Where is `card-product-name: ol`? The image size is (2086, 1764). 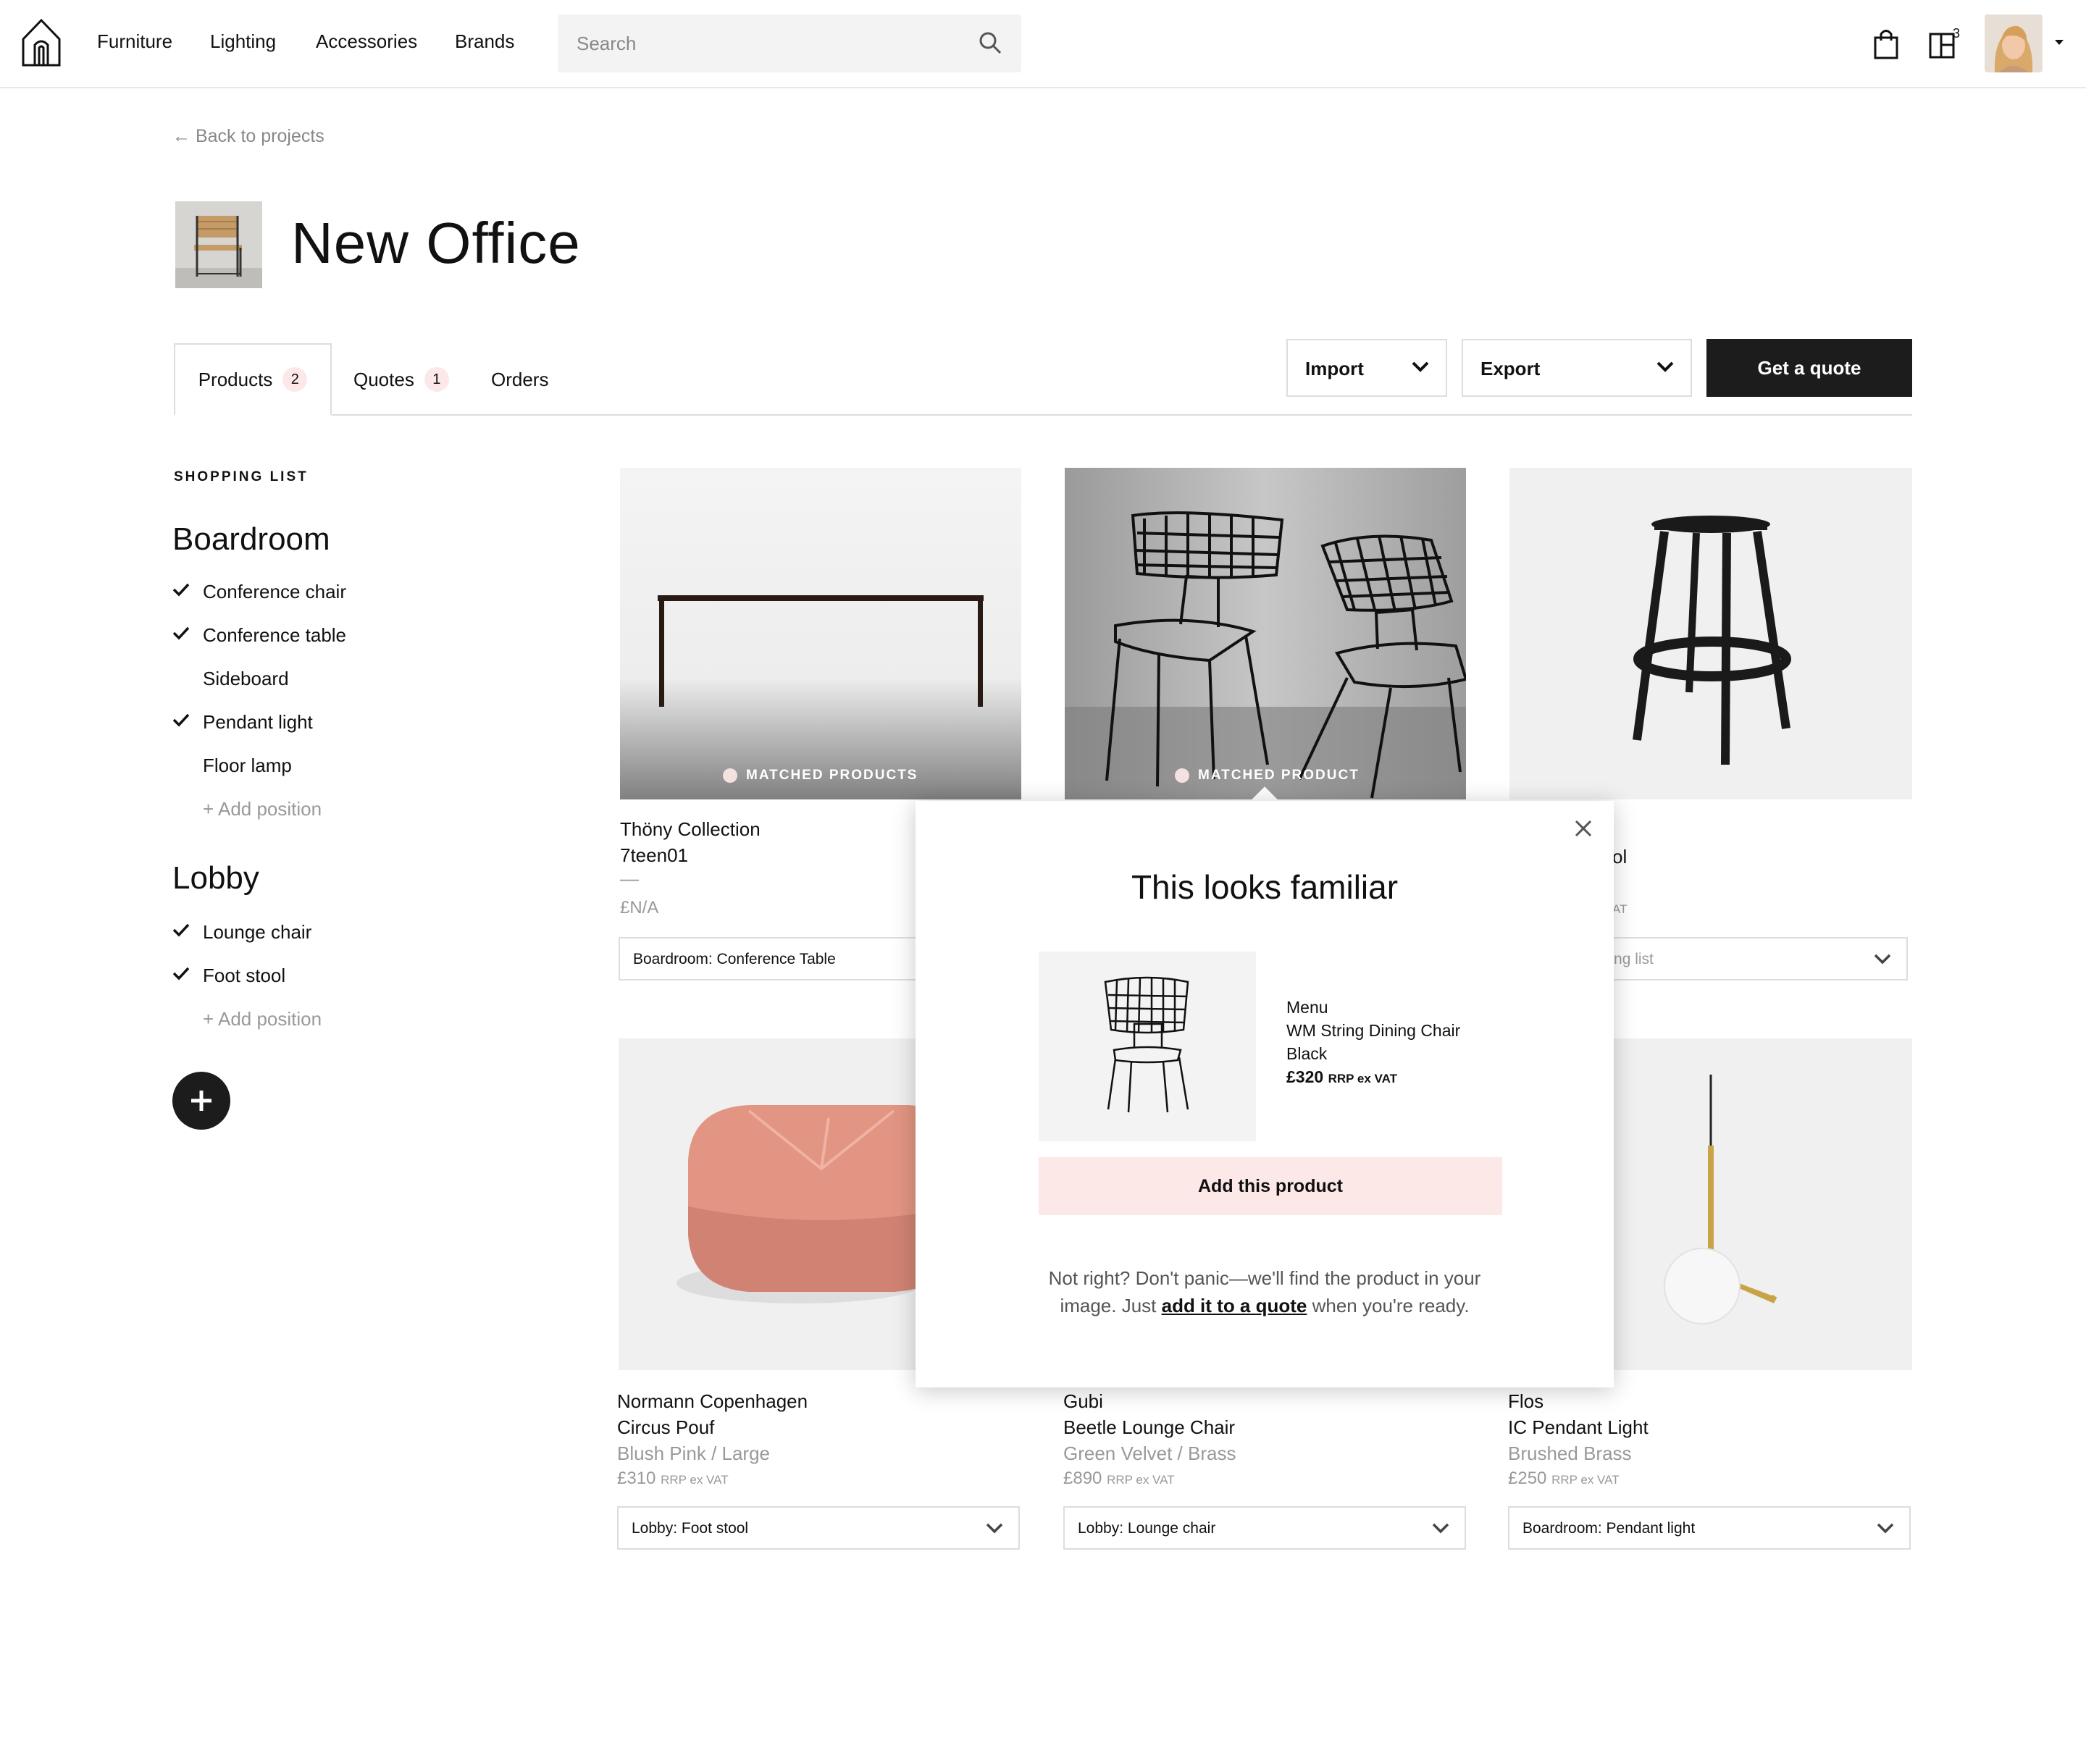 card-product-name: ol is located at coordinates (1619, 857).